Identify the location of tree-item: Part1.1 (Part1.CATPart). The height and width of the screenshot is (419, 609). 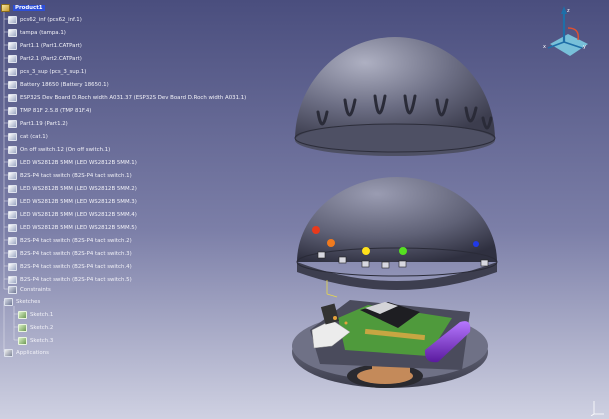
(45, 45).